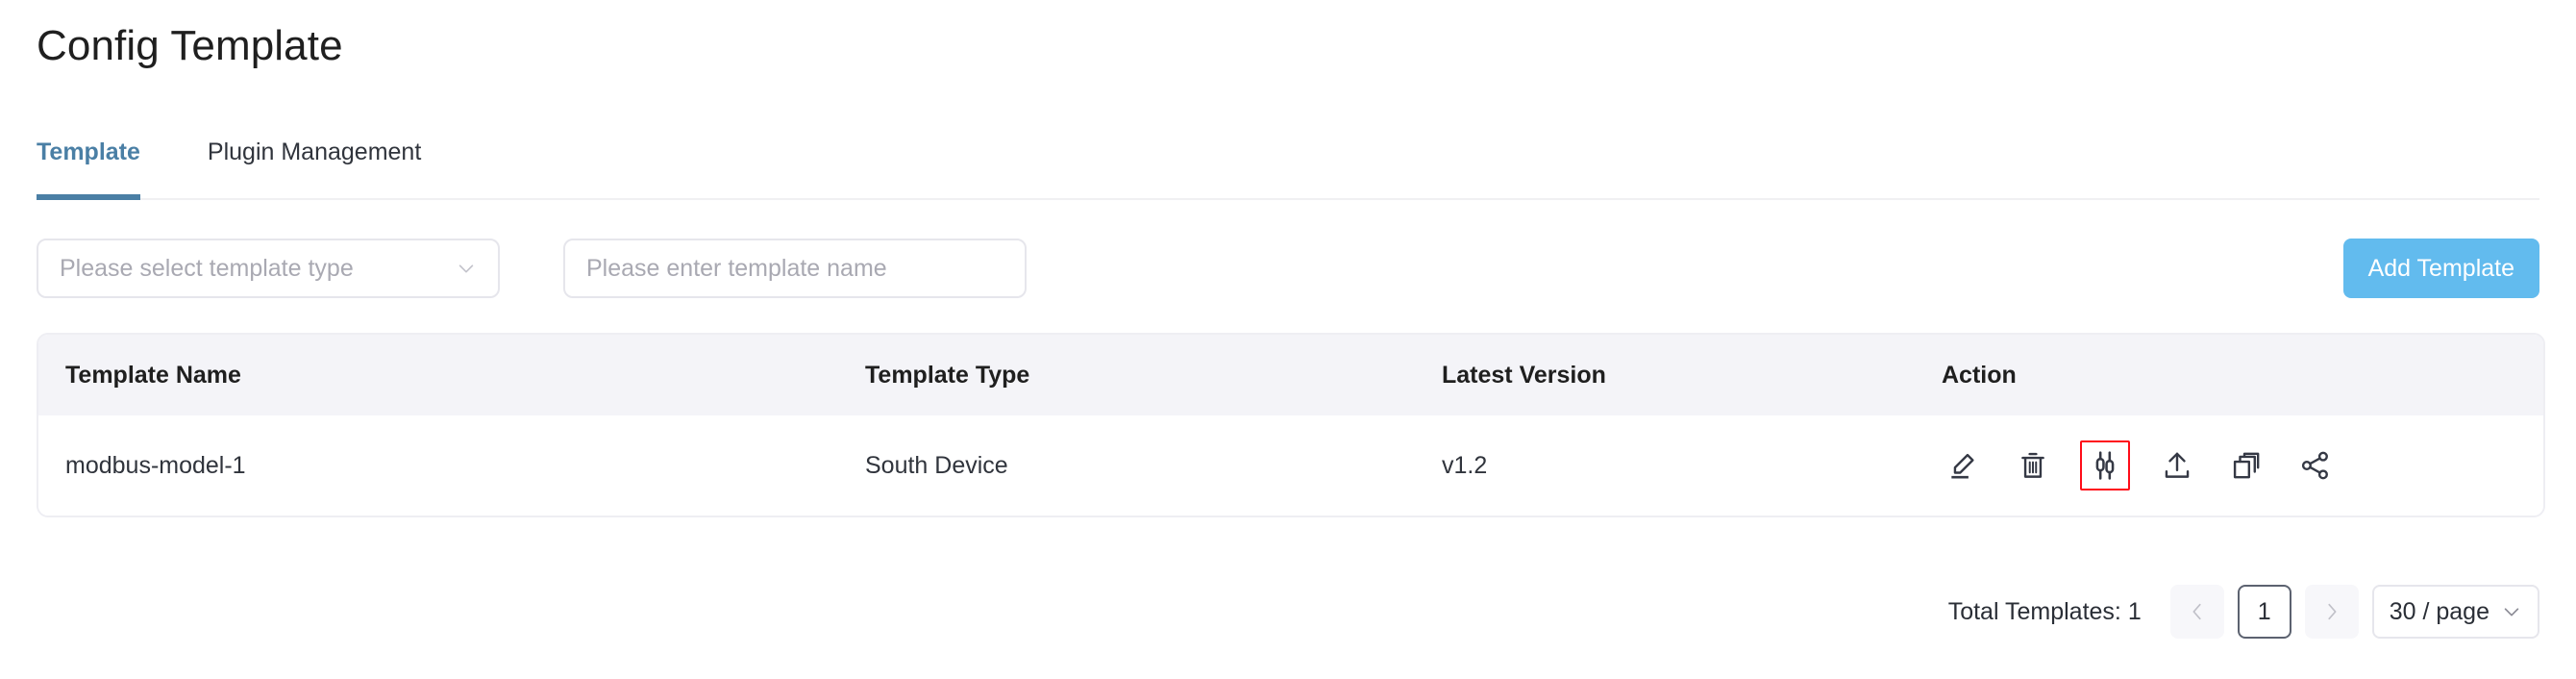  I want to click on upload-icon, so click(2177, 465).